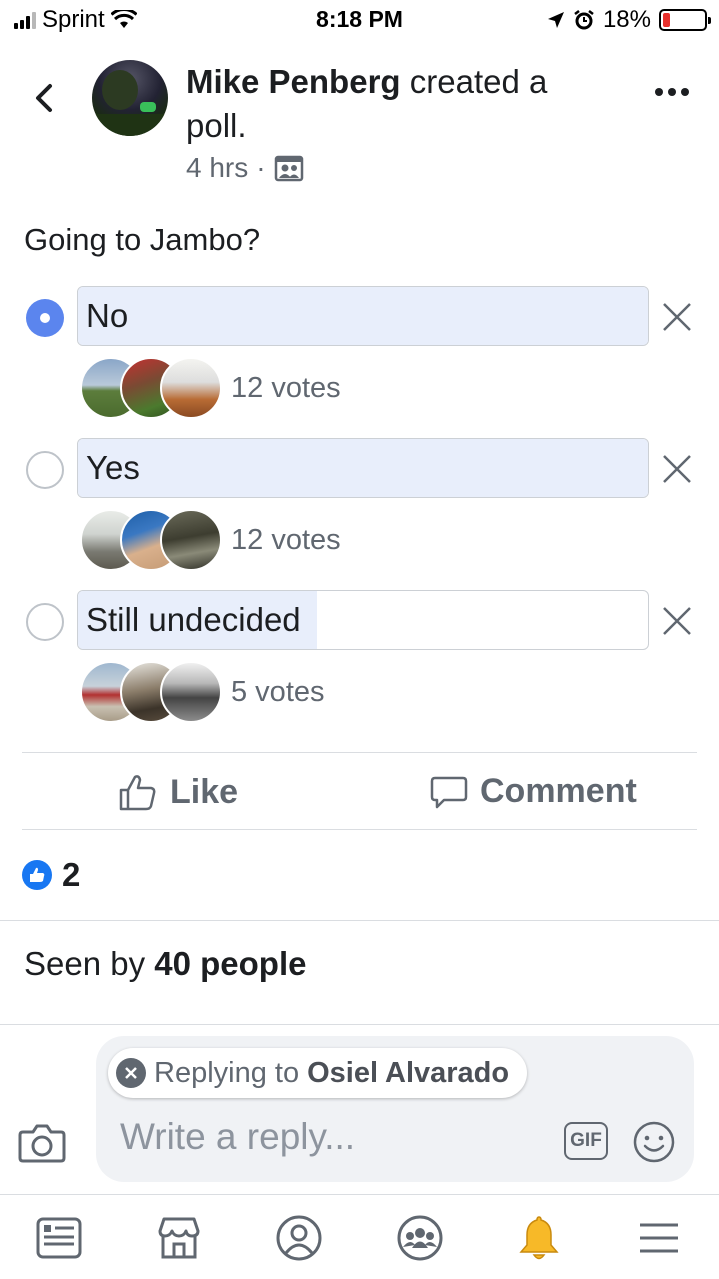 This screenshot has height=1279, width=719. I want to click on more-options-icon, so click(672, 92).